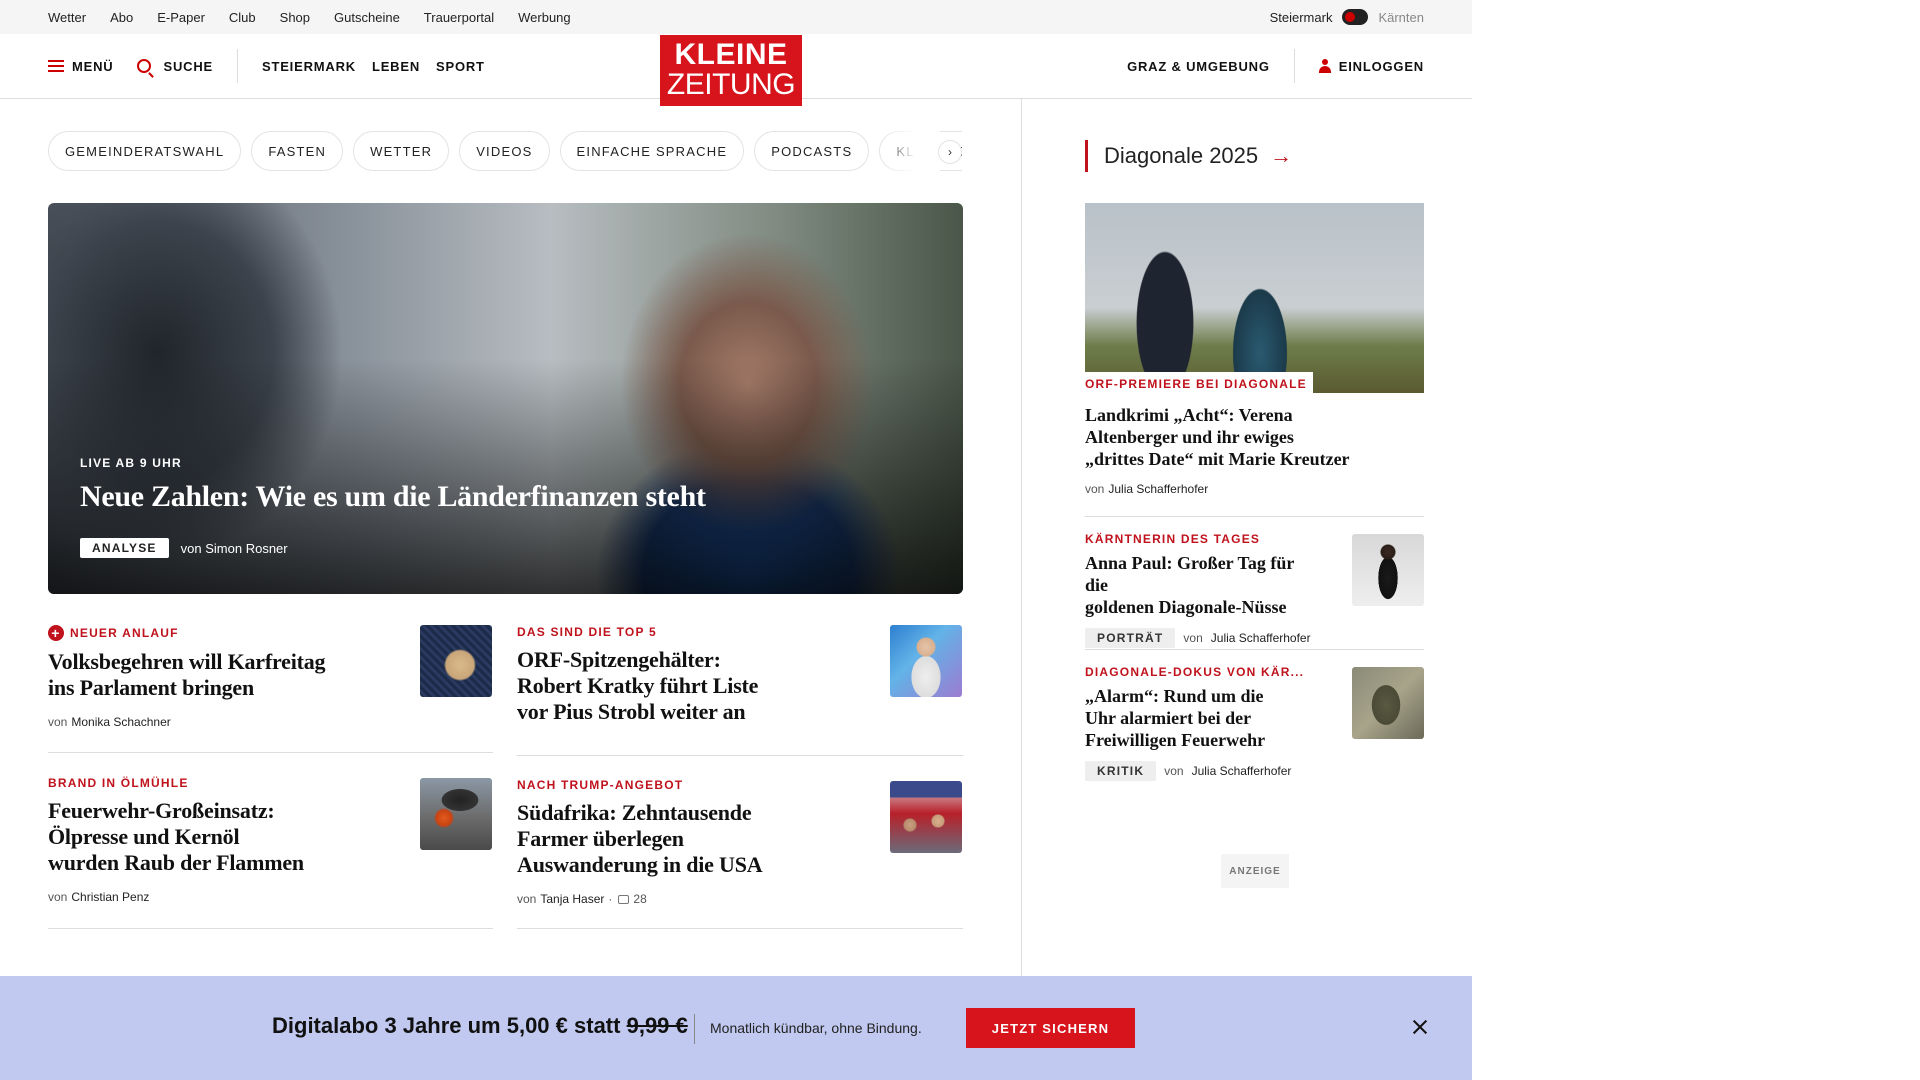 This screenshot has width=1920, height=1080. Describe the element at coordinates (1254, 298) in the screenshot. I see `sidebar-lead-image` at that location.